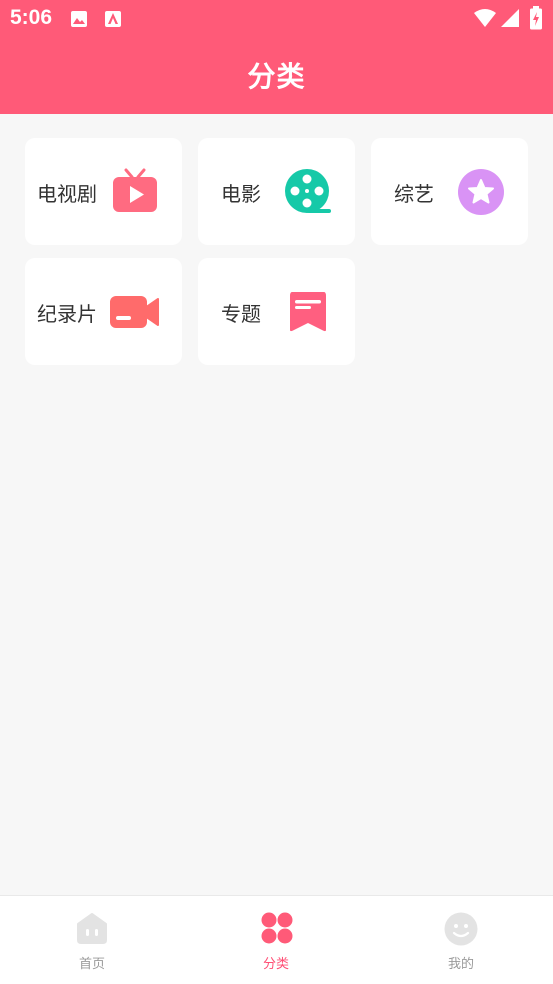 Image resolution: width=553 pixels, height=984 pixels. What do you see at coordinates (308, 314) in the screenshot?
I see `bookmark-icon` at bounding box center [308, 314].